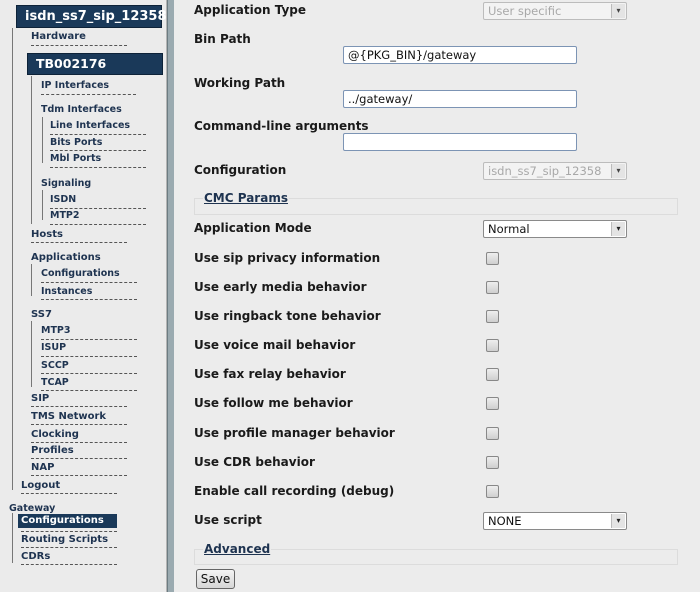 This screenshot has height=592, width=700. I want to click on sidebar-item-tms-network: TMS Network, so click(68, 417).